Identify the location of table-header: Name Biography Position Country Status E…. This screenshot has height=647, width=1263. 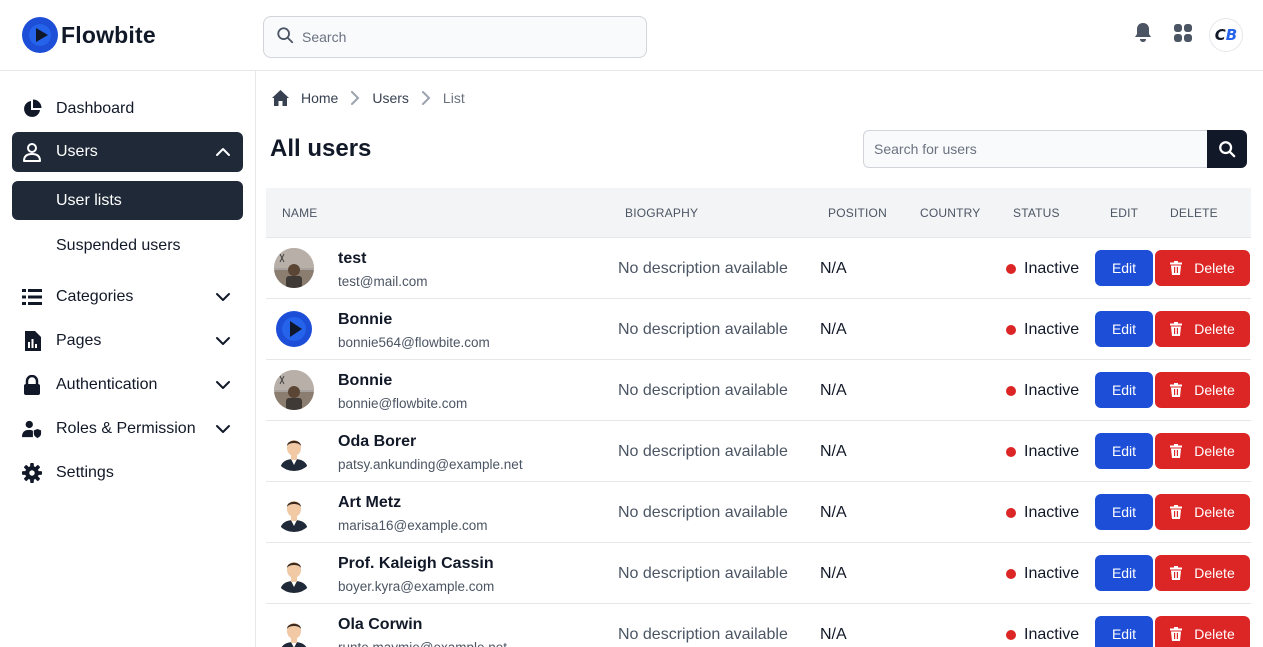
(758, 212).